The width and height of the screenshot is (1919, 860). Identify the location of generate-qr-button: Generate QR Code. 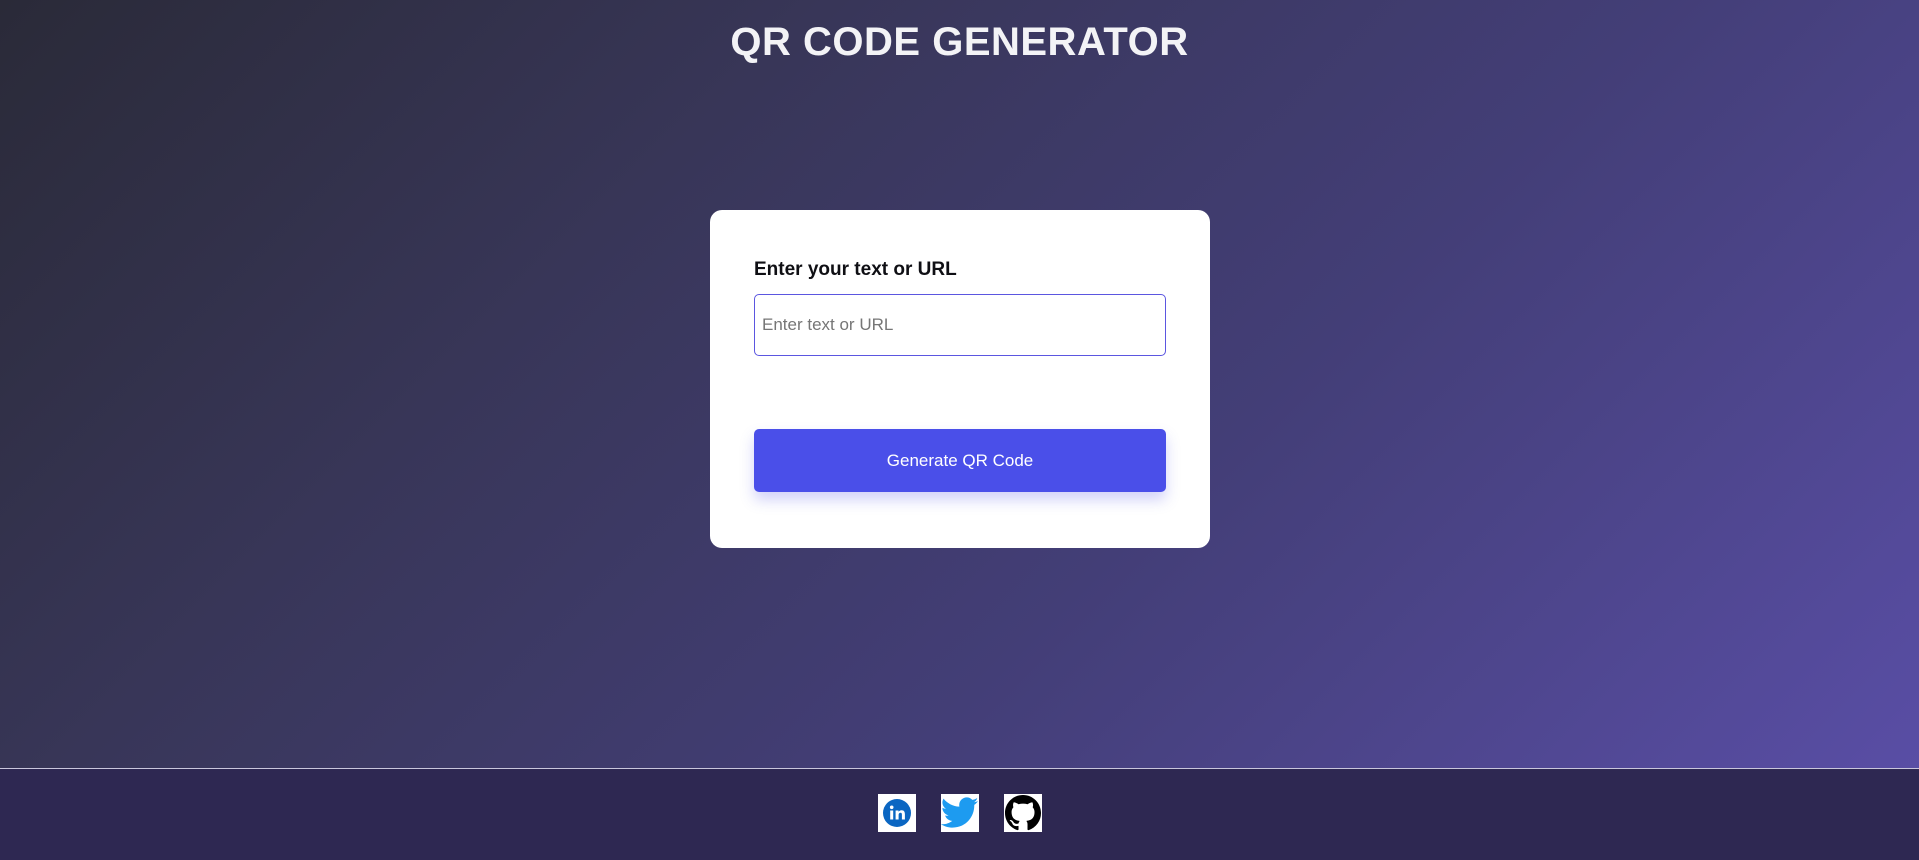
(960, 460).